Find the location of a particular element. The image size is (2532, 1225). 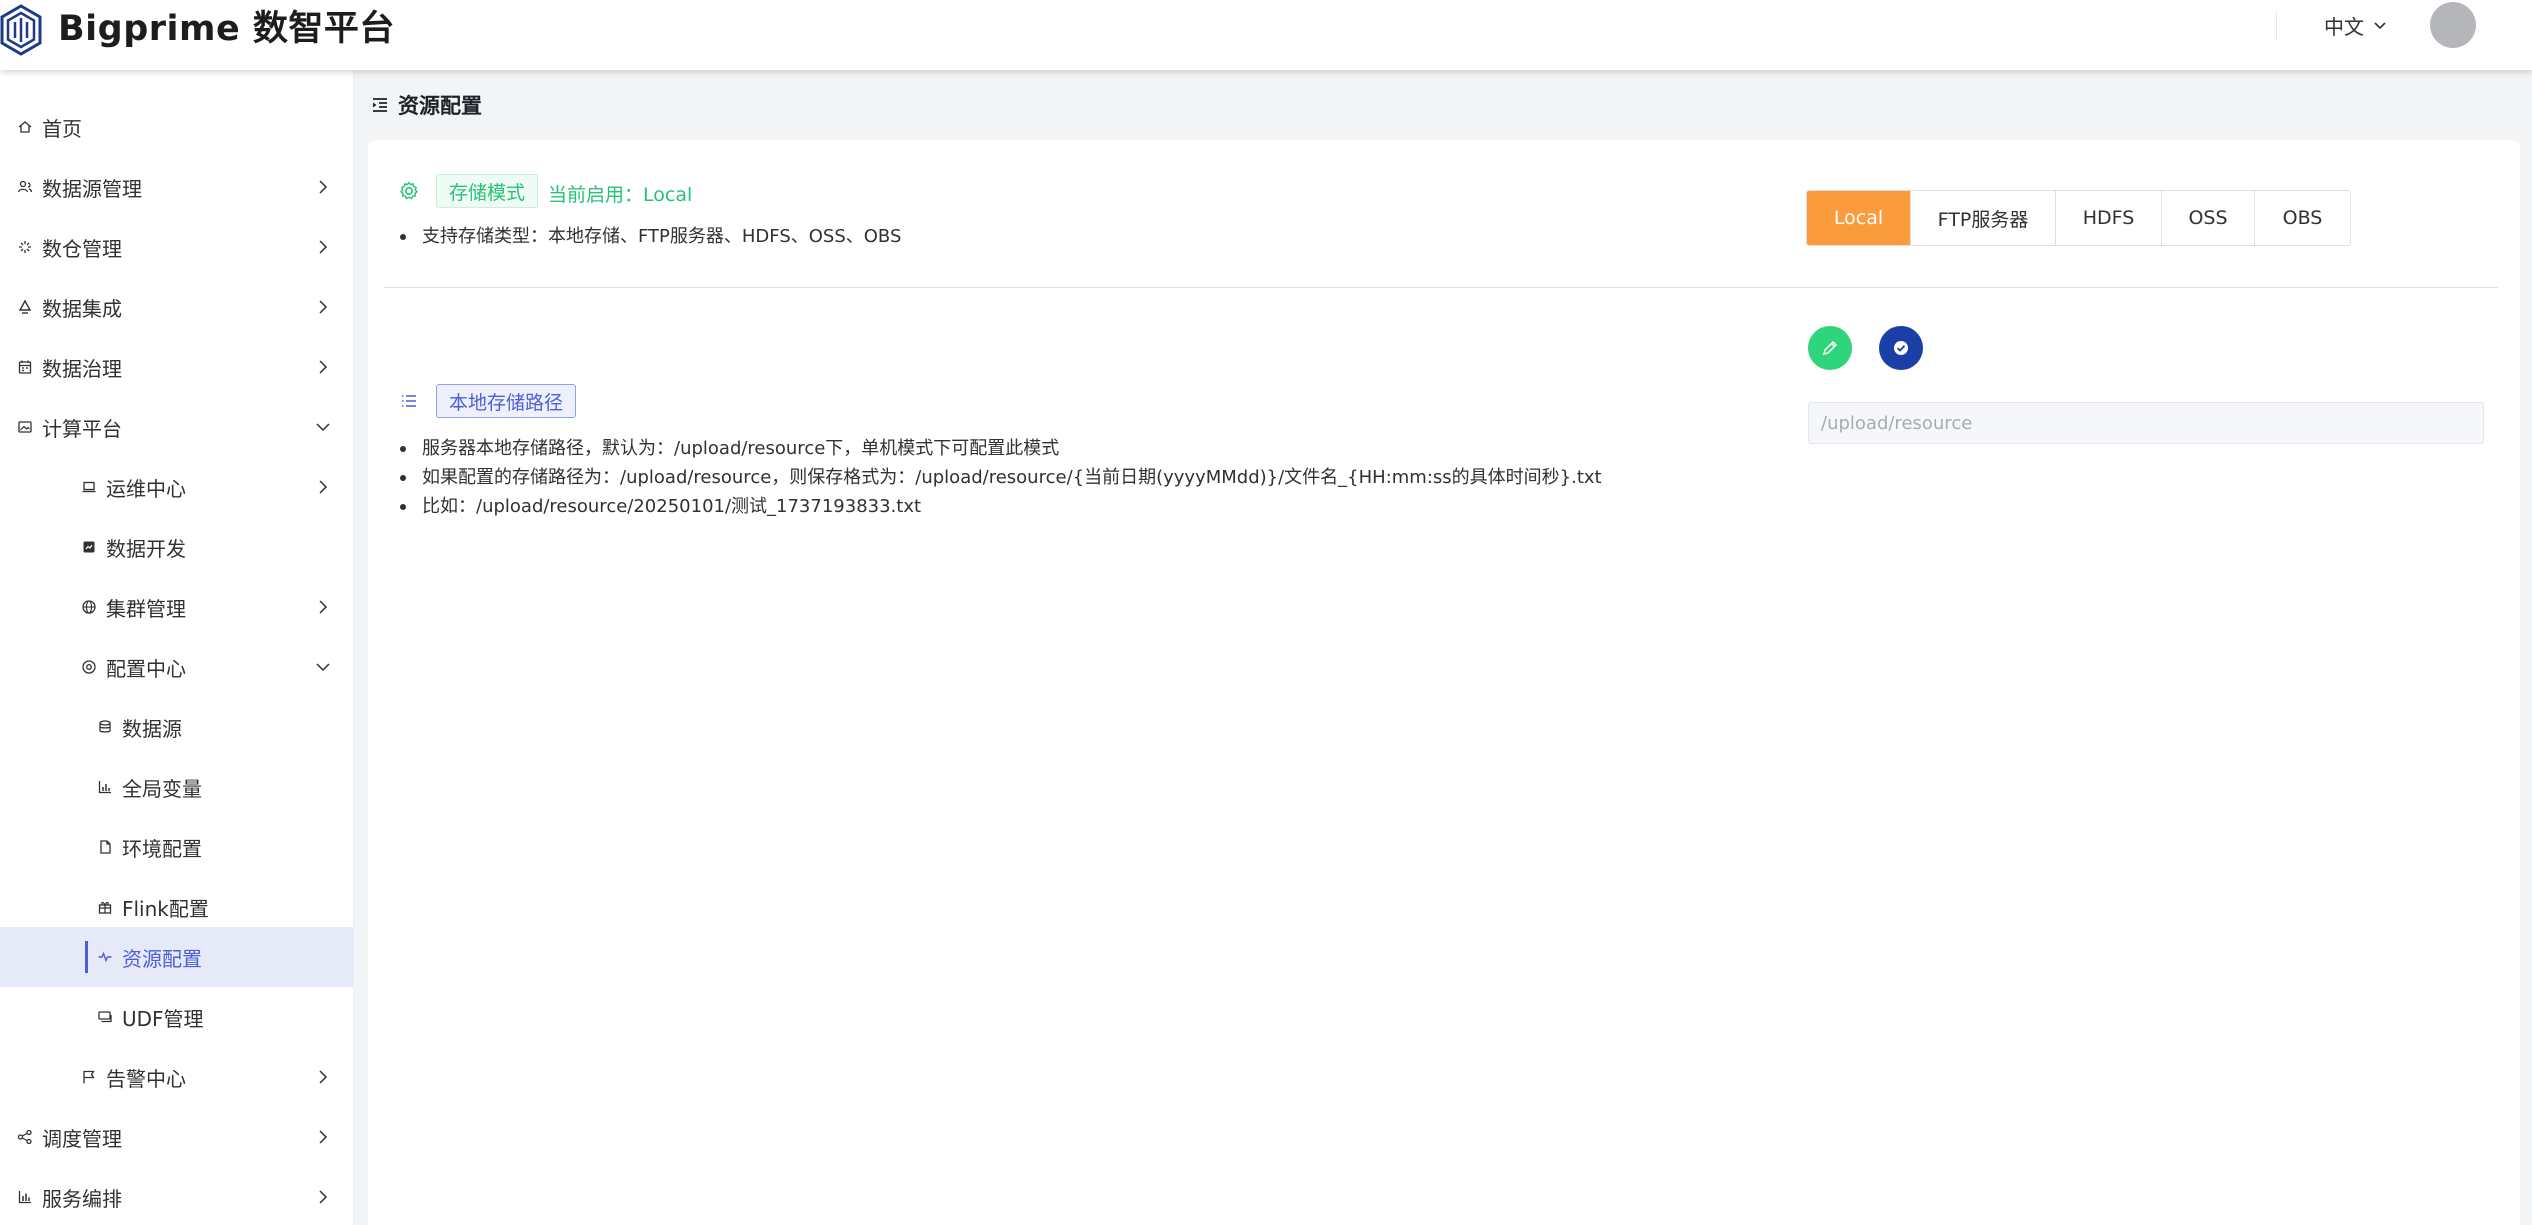

local-path-input is located at coordinates (2146, 423).